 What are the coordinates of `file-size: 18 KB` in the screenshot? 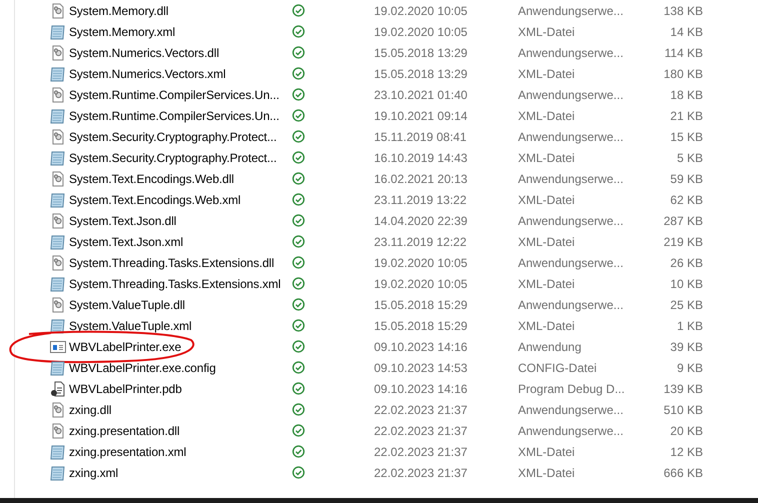 It's located at (686, 95).